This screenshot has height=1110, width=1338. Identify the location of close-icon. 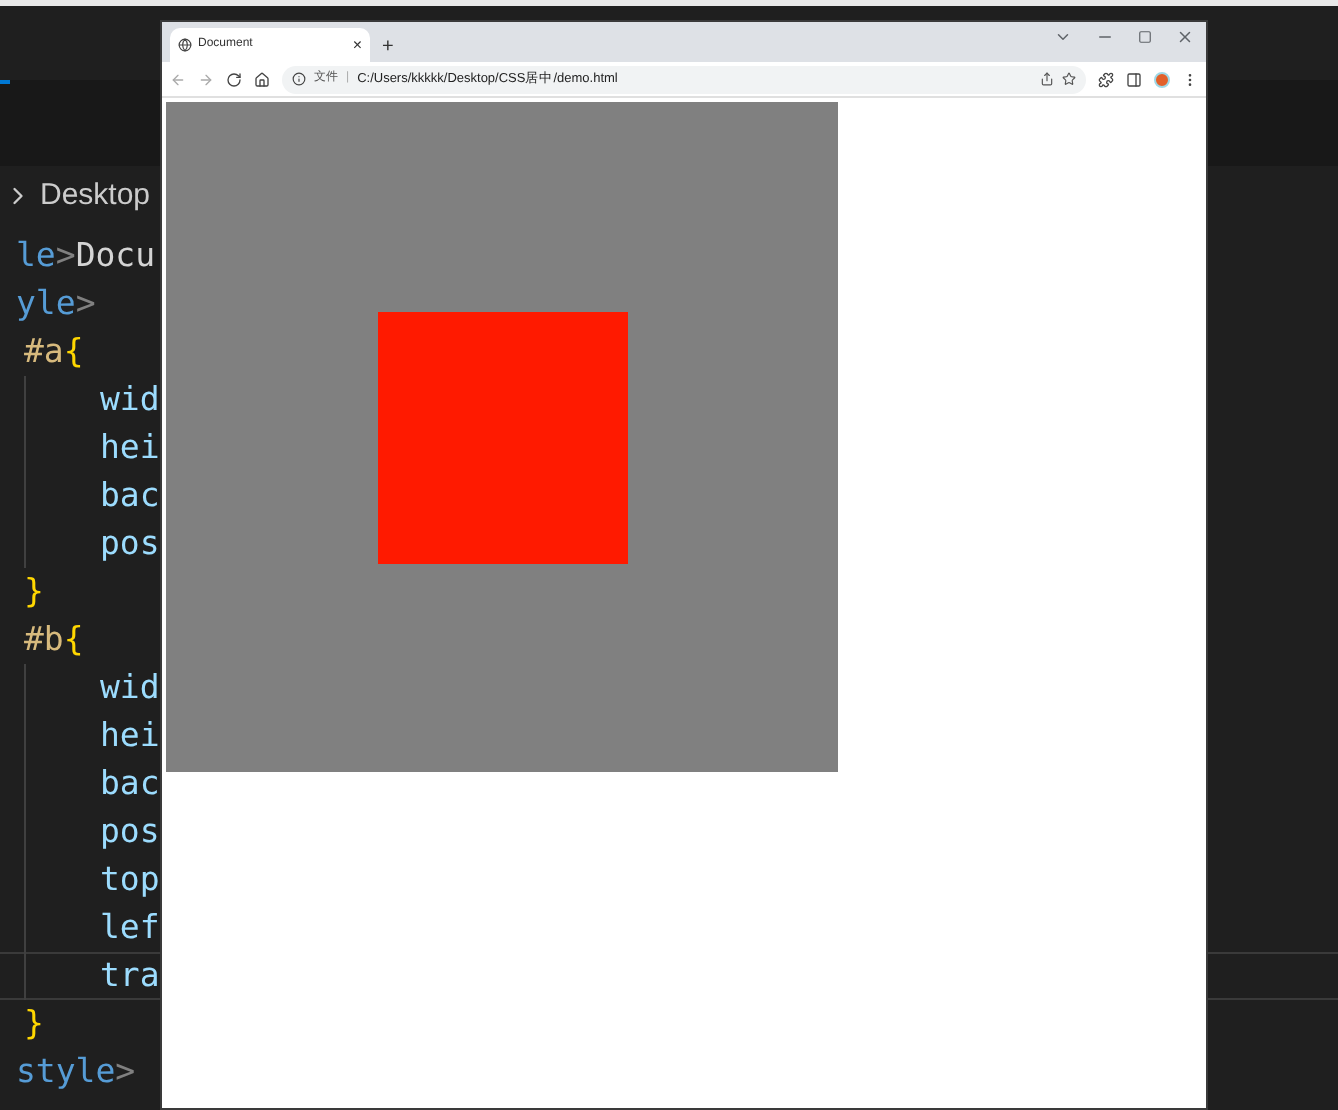
(1185, 37).